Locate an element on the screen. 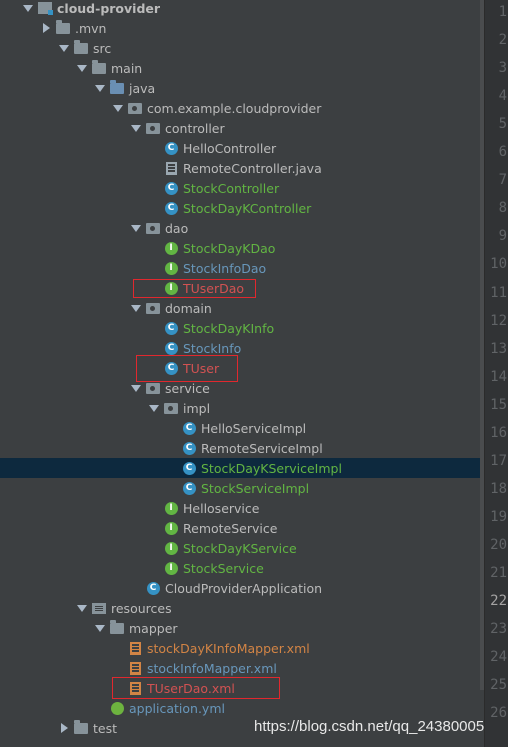  highlight-box-tuser is located at coordinates (187, 368).